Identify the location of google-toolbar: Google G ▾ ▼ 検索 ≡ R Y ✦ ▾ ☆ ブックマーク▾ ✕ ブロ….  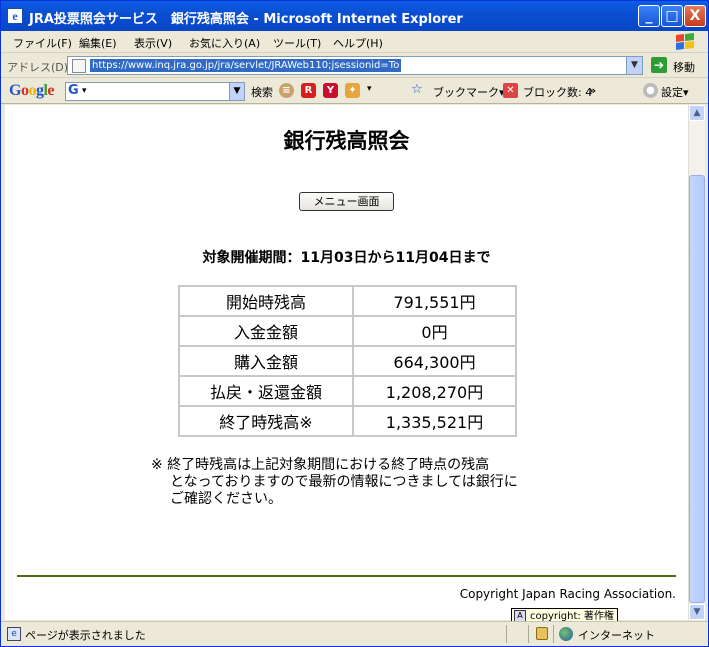
(354, 91).